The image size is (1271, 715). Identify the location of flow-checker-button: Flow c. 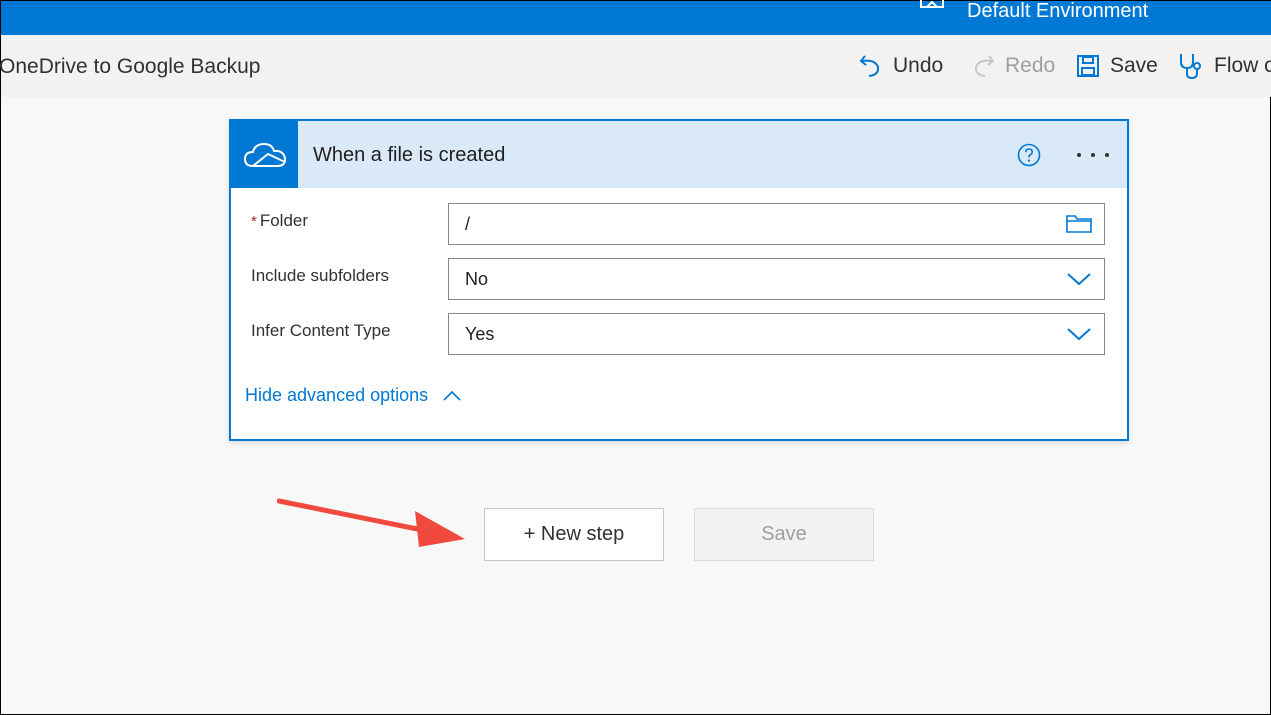
(1224, 66).